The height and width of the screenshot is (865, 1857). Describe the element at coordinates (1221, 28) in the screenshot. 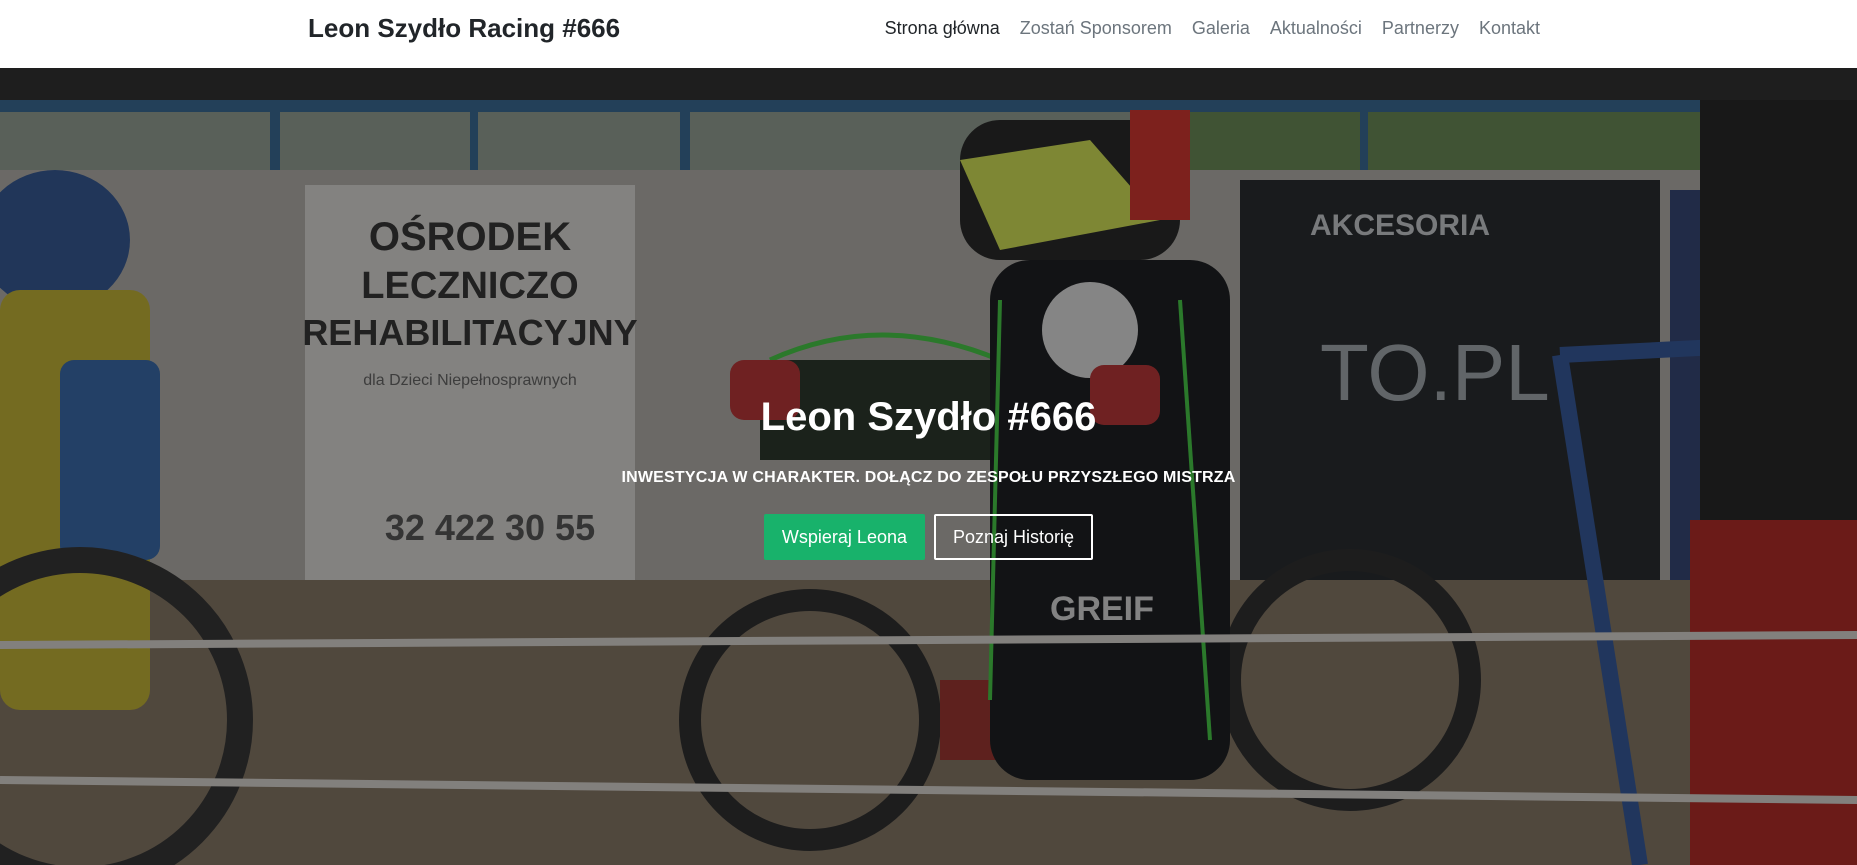

I see `nav-link-gallery: Galeria` at that location.